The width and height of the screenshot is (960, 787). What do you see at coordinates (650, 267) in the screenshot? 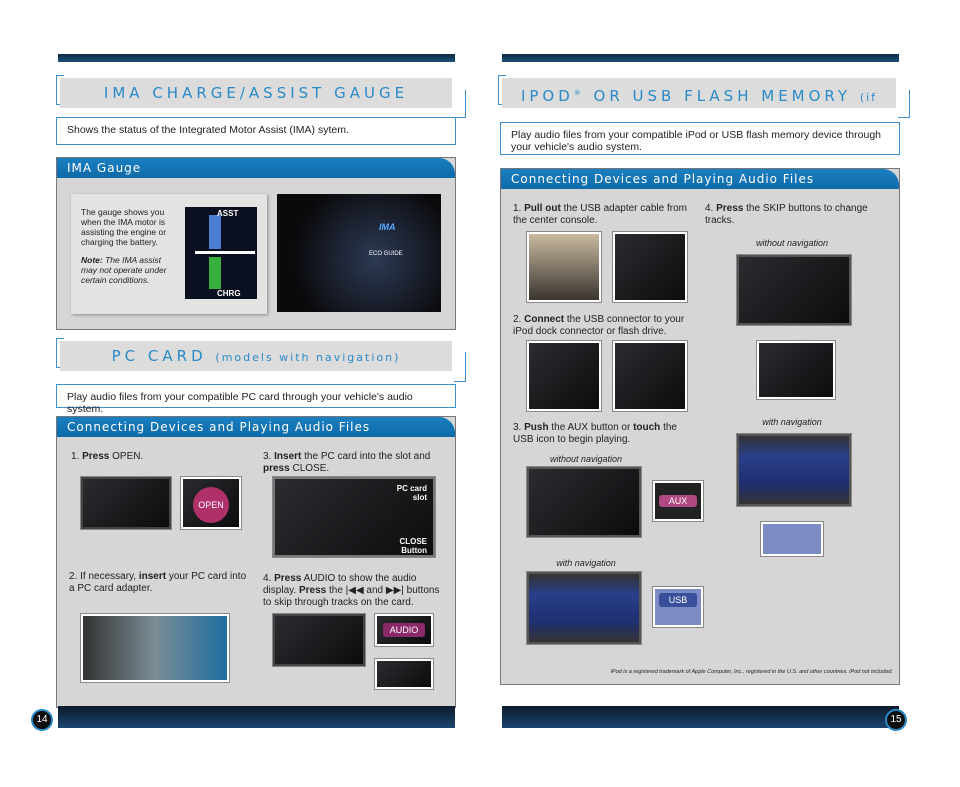
I see `usb-adapter-image` at bounding box center [650, 267].